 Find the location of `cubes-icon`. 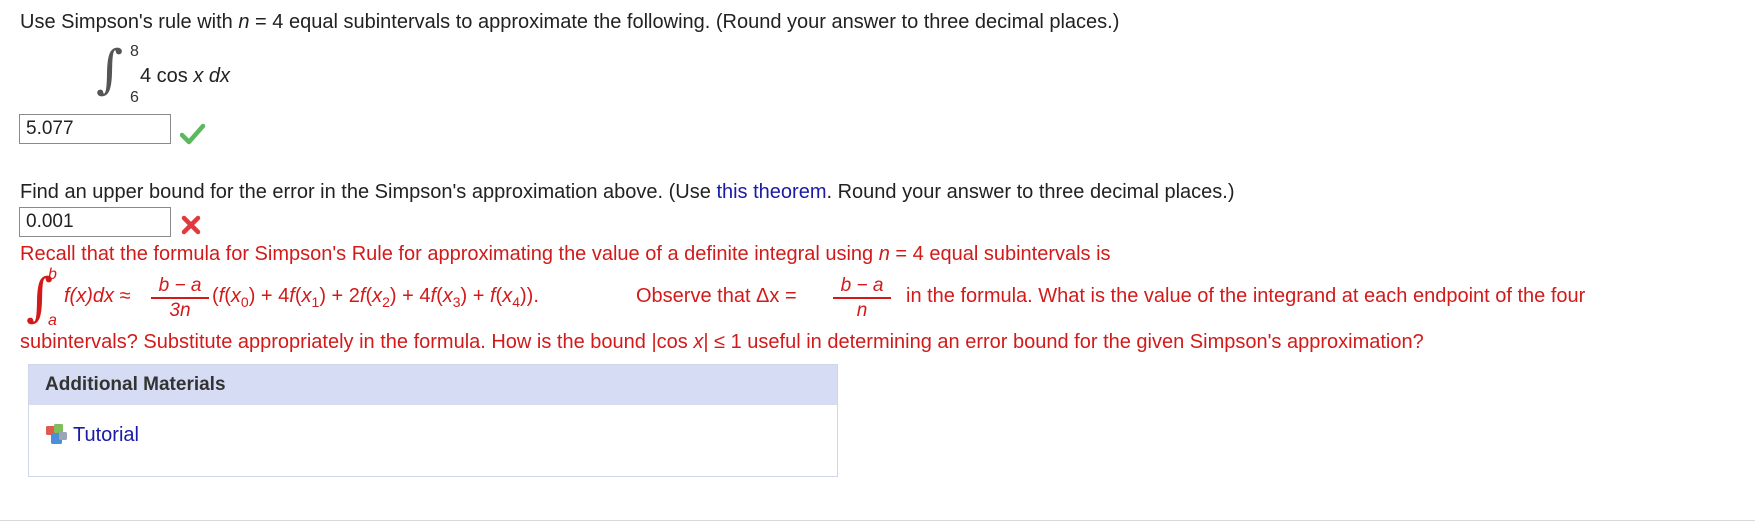

cubes-icon is located at coordinates (56, 434).